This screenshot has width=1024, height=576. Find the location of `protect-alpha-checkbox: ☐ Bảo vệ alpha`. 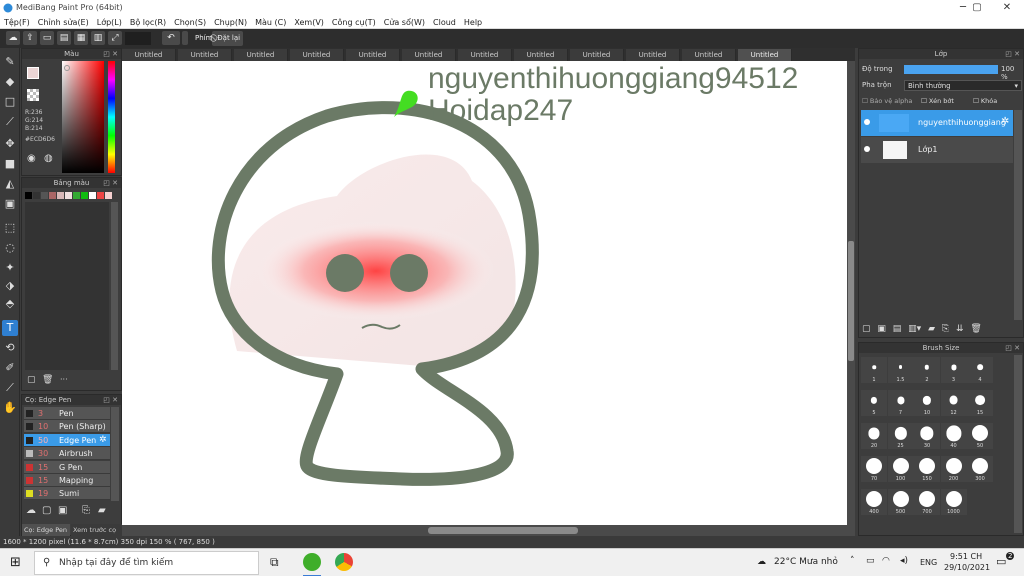

protect-alpha-checkbox: ☐ Bảo vệ alpha is located at coordinates (887, 101).